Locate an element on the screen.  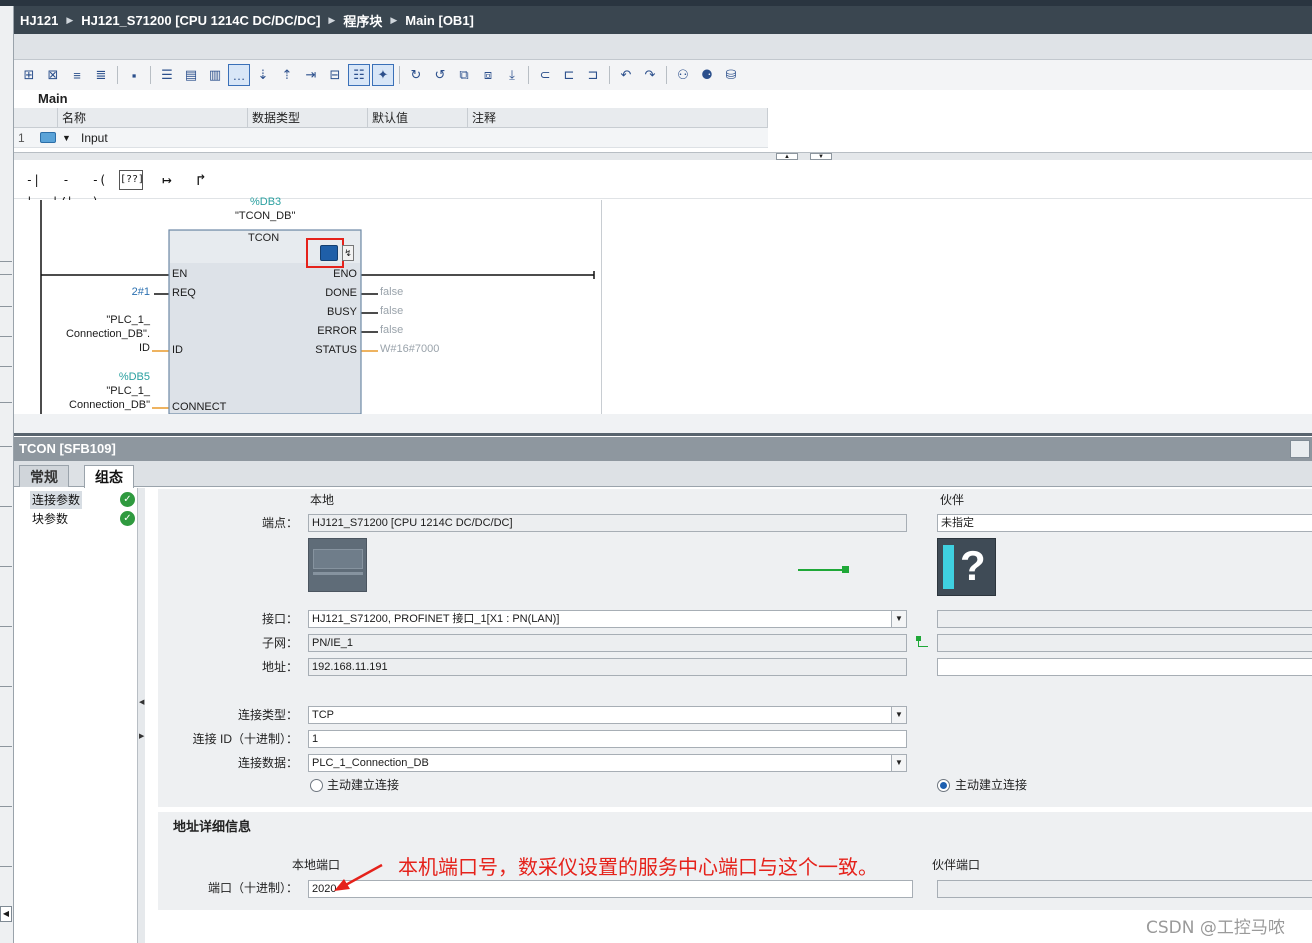
open-block-icon: ✦ is located at coordinates (383, 75).